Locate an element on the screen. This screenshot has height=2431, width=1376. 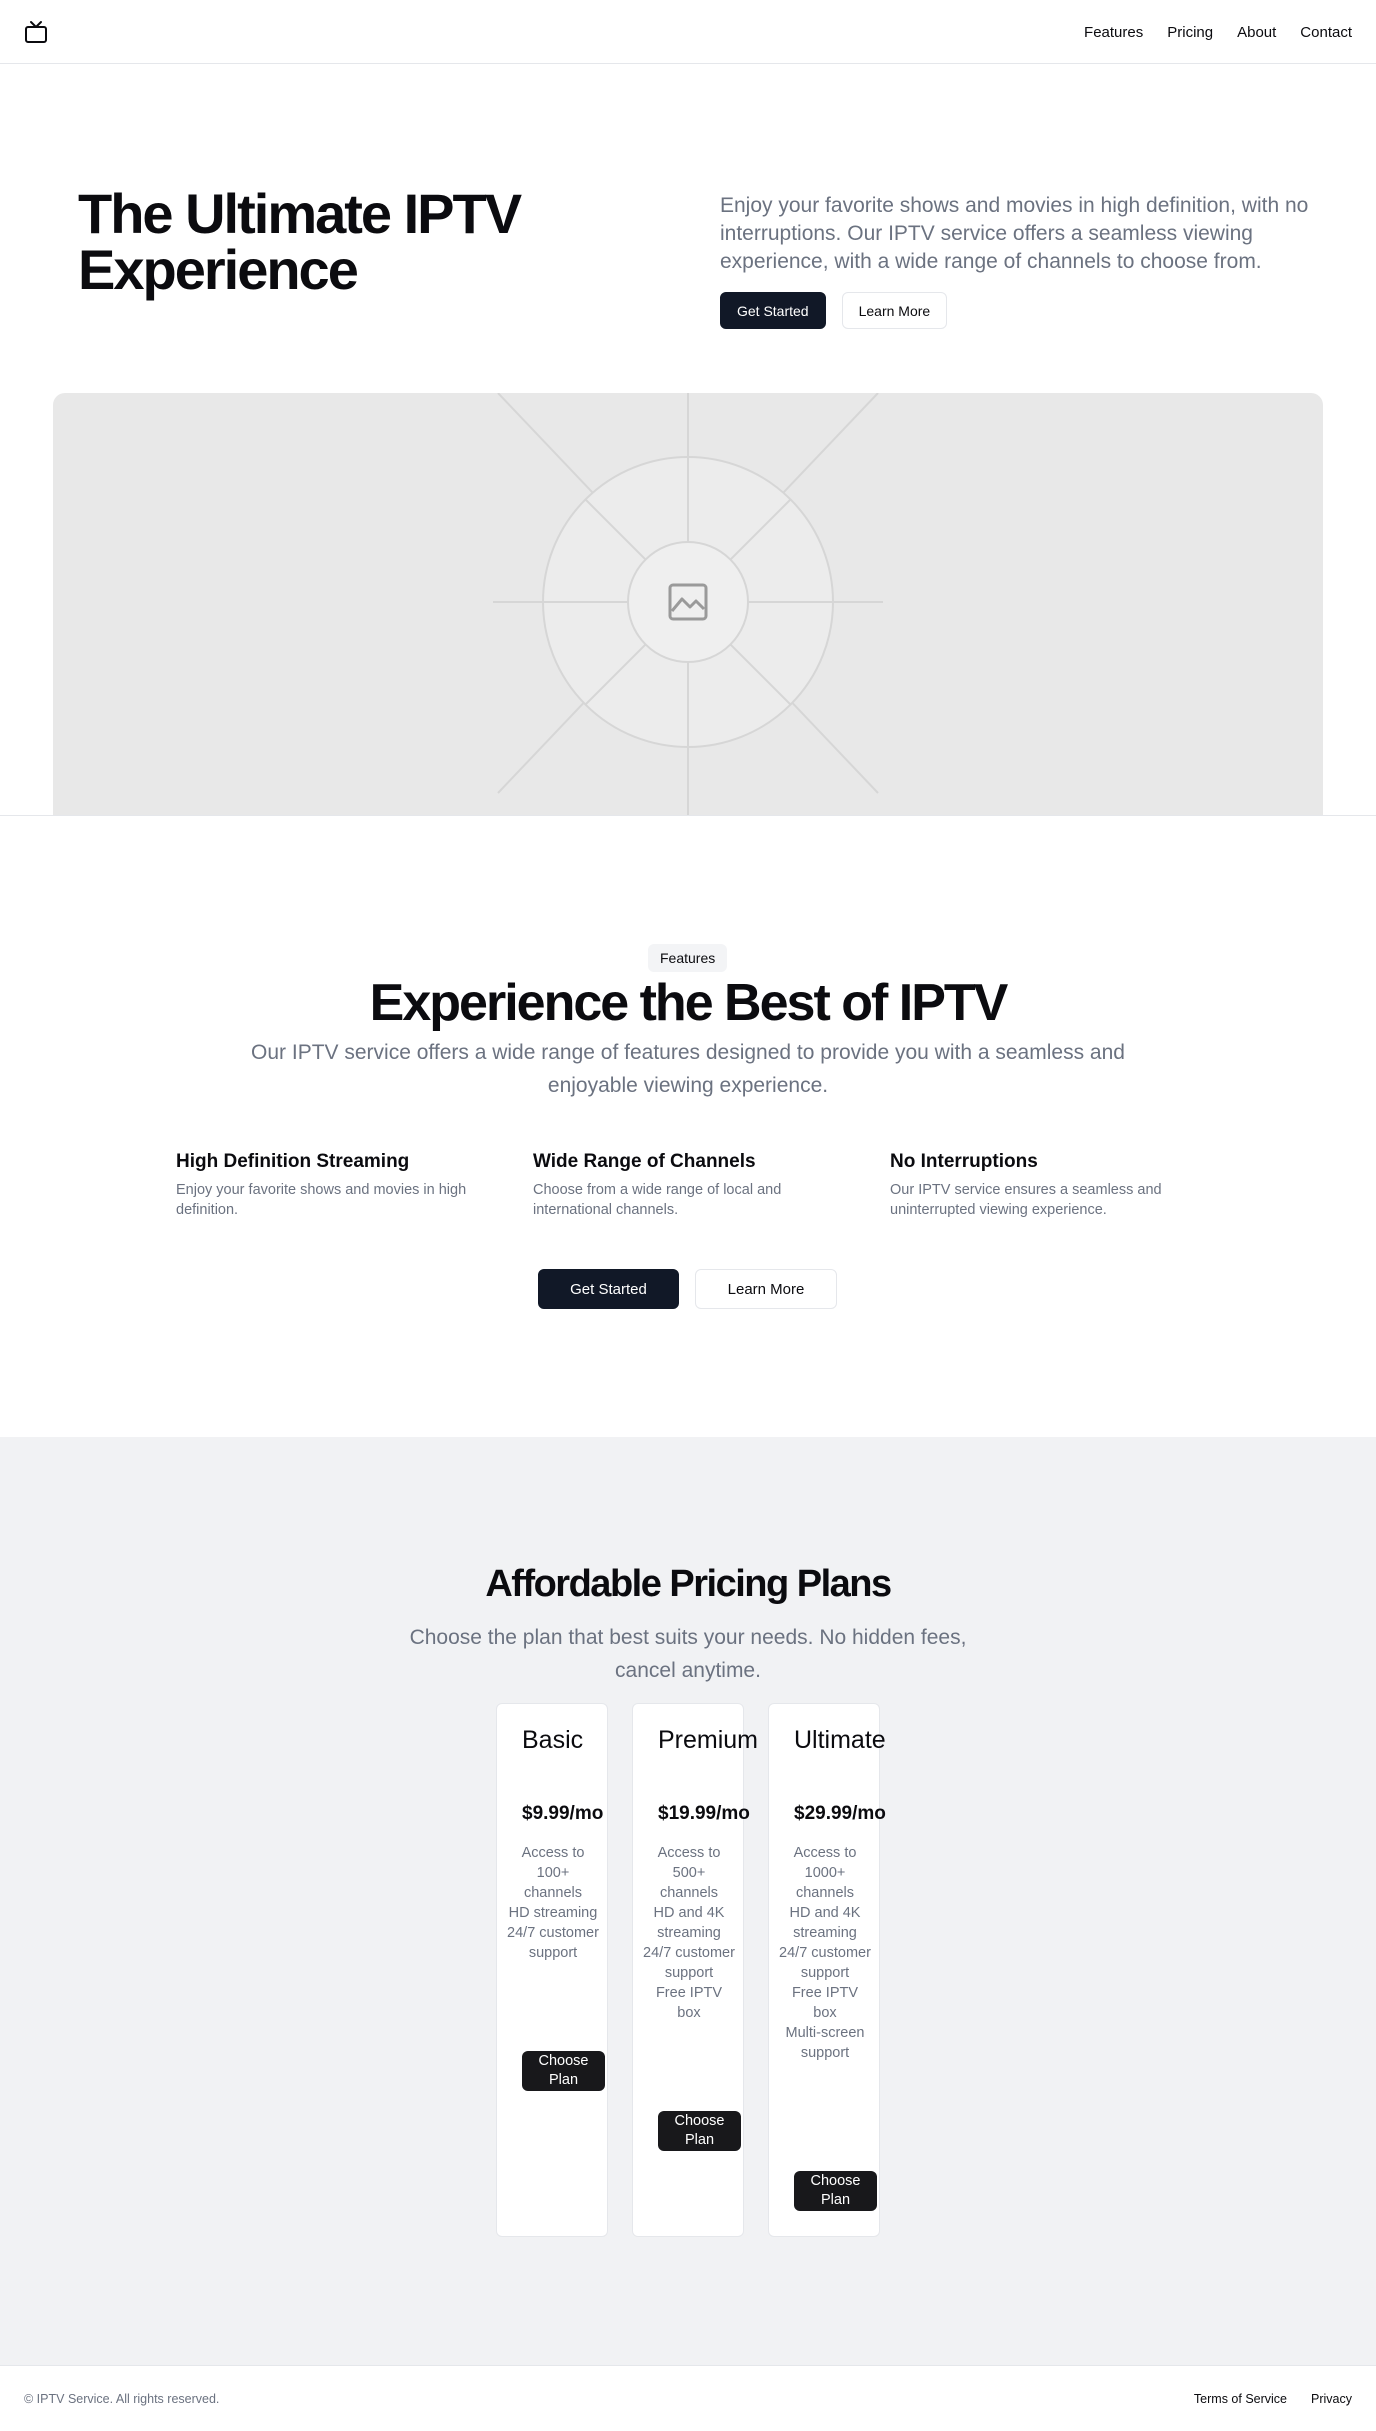
image-placeholder-icon is located at coordinates (688, 602).